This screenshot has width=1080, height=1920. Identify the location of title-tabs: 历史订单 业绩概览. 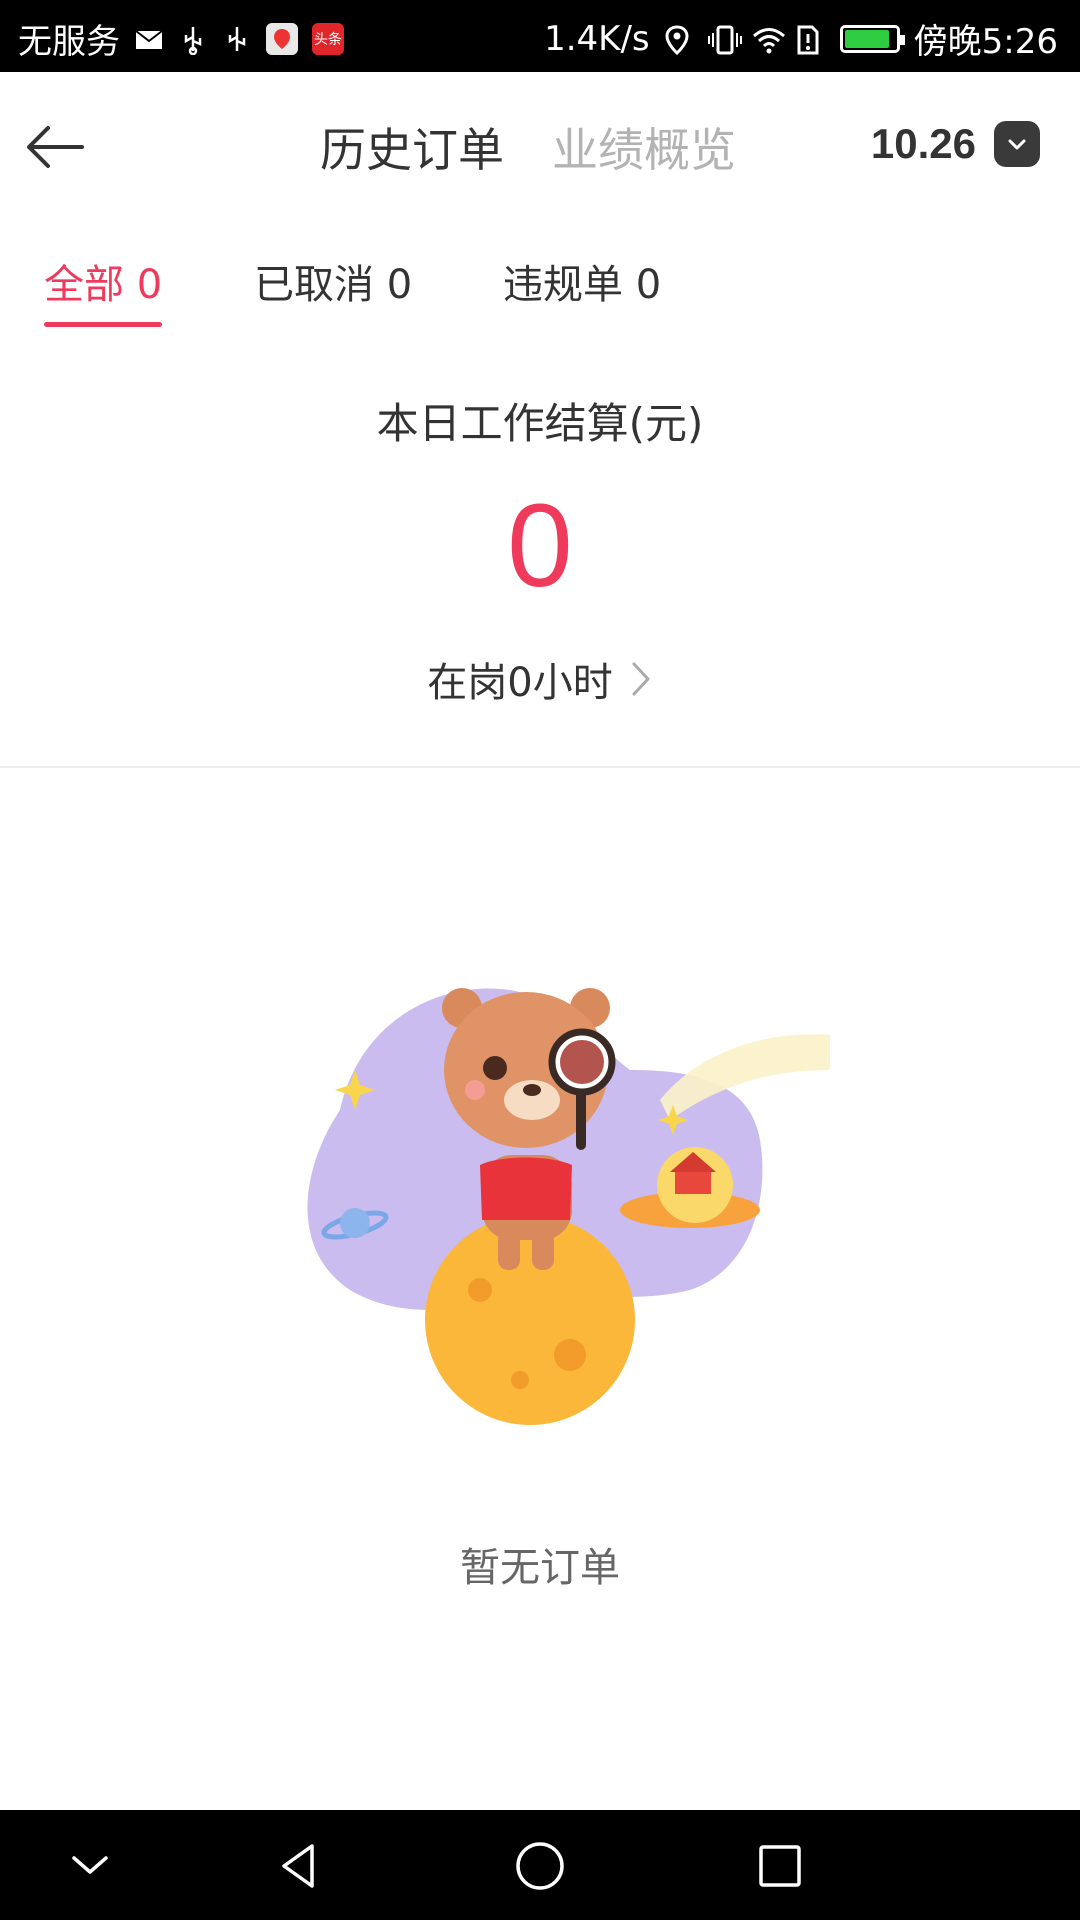
(528, 147).